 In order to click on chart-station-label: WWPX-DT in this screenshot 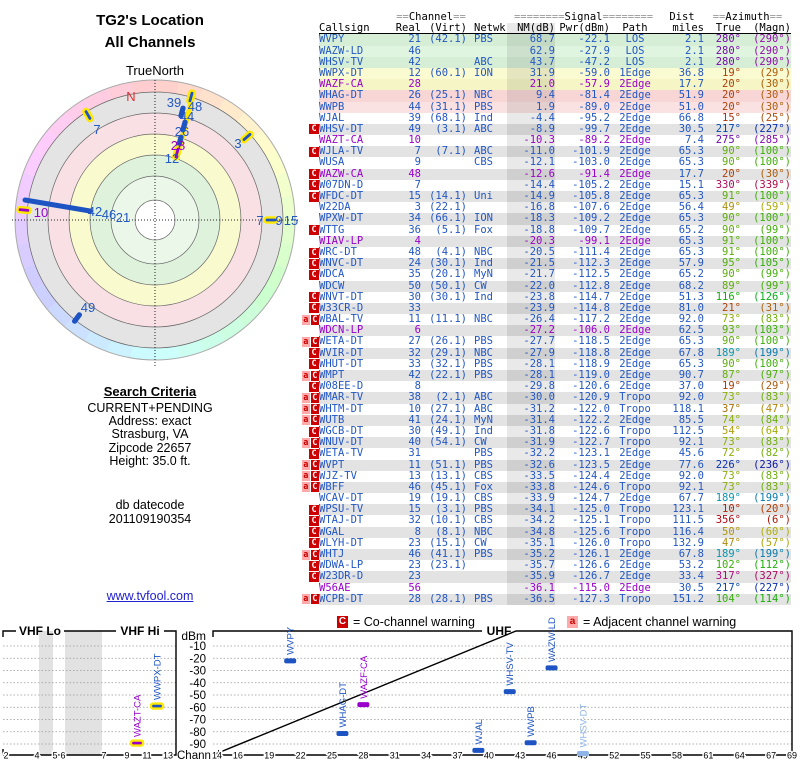, I will do `click(158, 676)`.